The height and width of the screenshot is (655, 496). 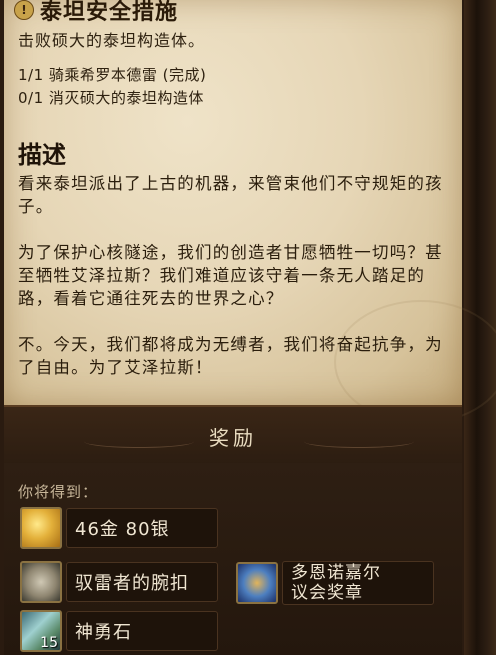 I want to click on reward-item-valor-stone: 15 神勇石, so click(x=119, y=631).